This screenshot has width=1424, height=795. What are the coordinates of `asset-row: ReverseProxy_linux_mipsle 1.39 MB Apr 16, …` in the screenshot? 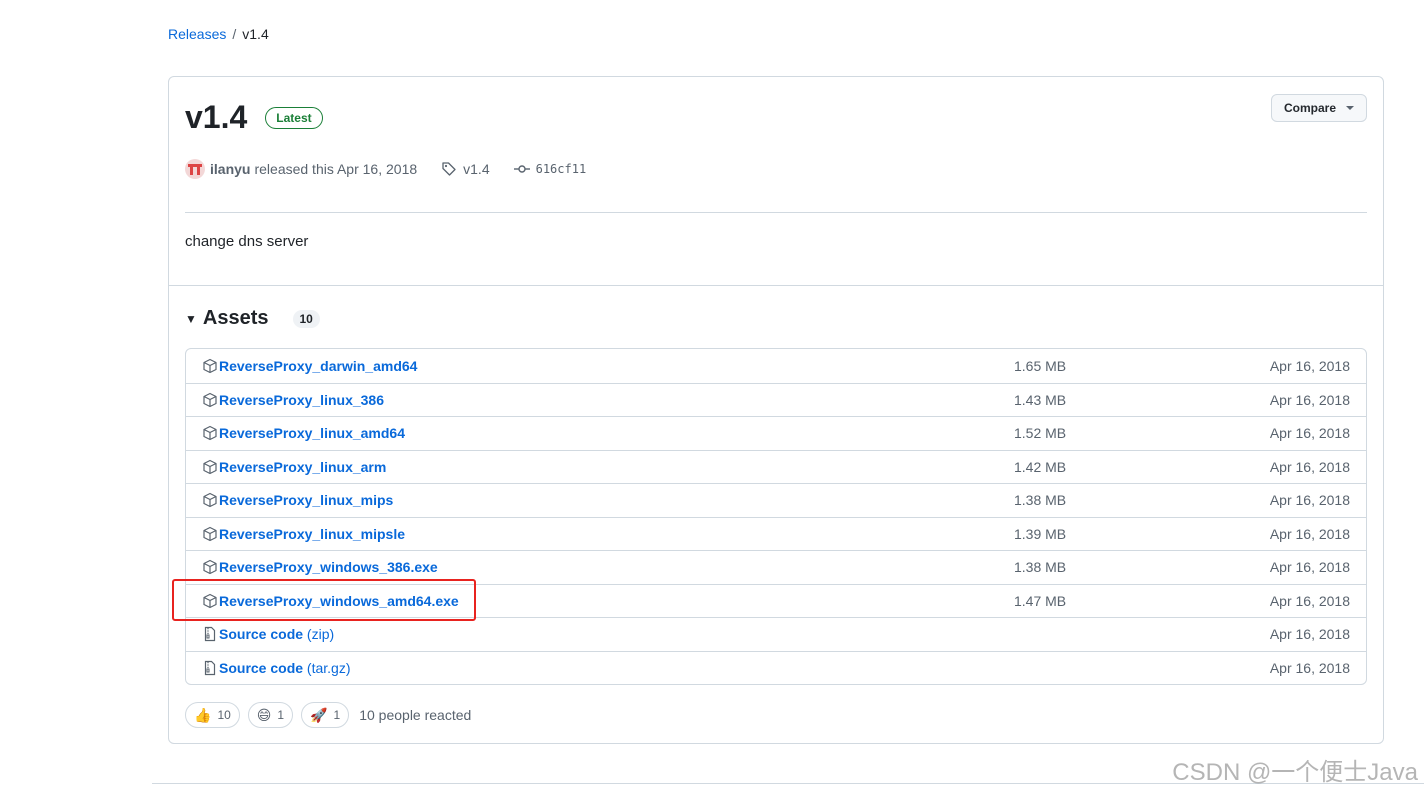 It's located at (776, 533).